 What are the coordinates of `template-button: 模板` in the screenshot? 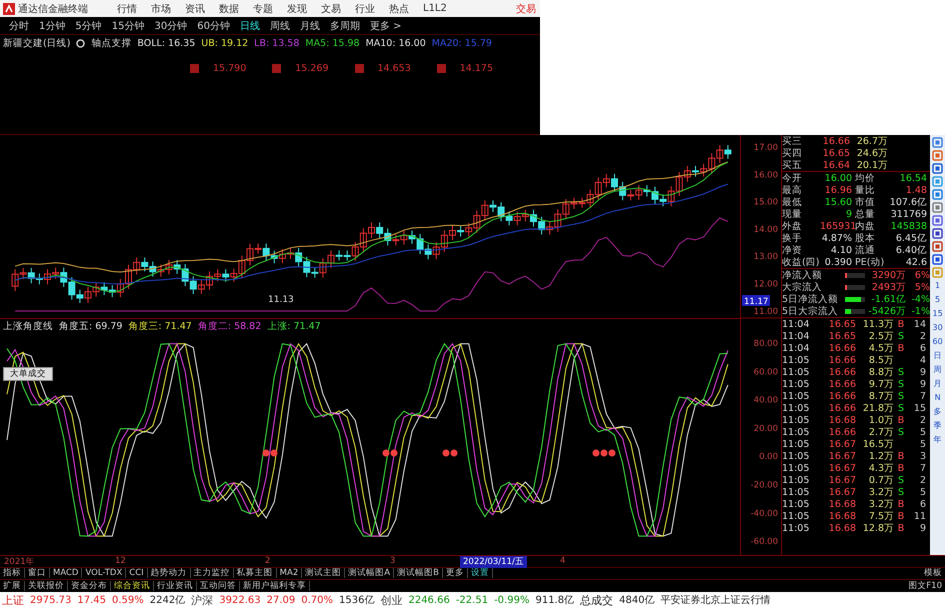 It's located at (933, 573).